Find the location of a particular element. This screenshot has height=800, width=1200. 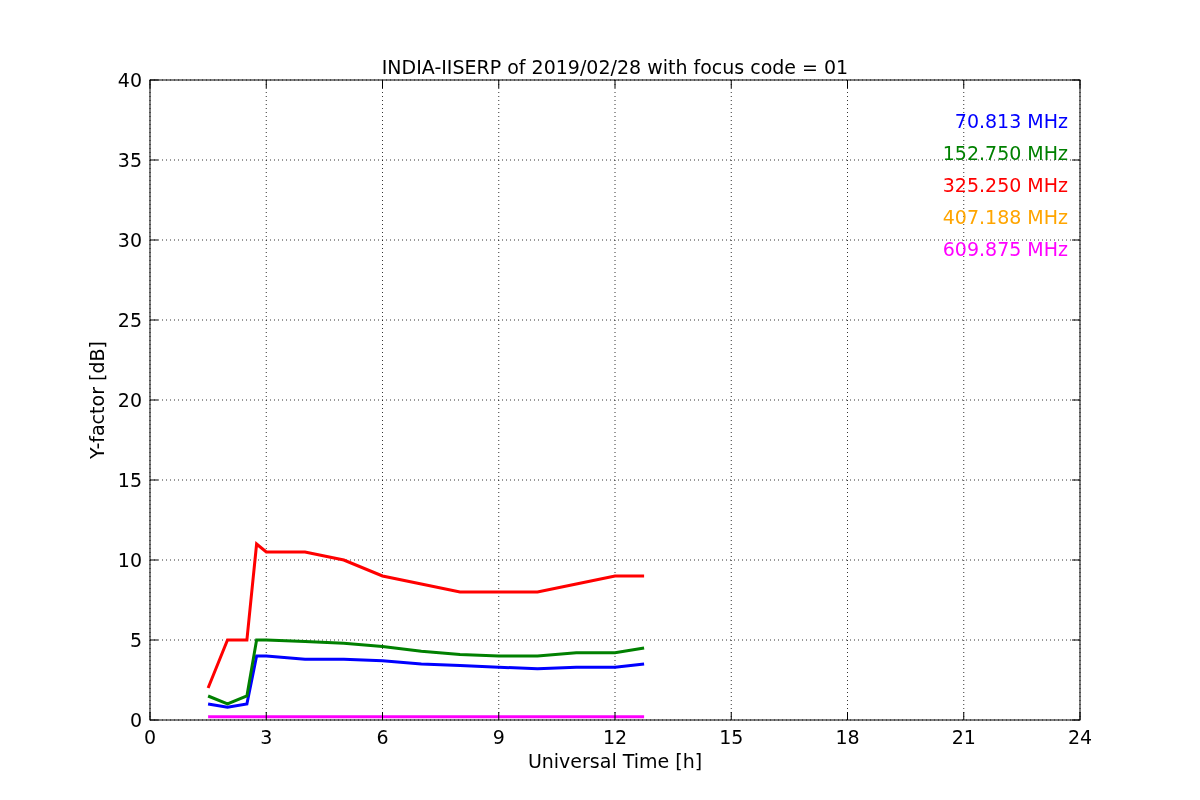

y-tick-label: 25 is located at coordinates (129, 320).